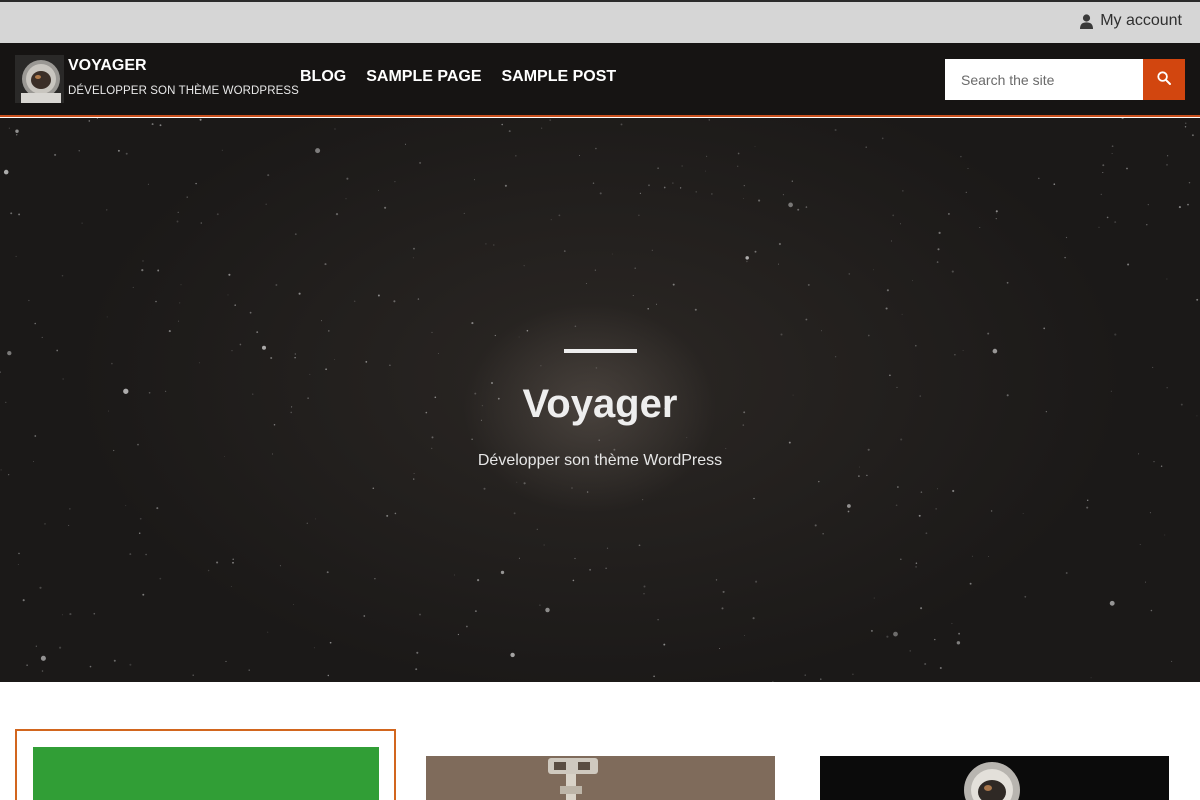  What do you see at coordinates (600, 460) in the screenshot?
I see `hero-subtitle: Développer son thème WordPress` at bounding box center [600, 460].